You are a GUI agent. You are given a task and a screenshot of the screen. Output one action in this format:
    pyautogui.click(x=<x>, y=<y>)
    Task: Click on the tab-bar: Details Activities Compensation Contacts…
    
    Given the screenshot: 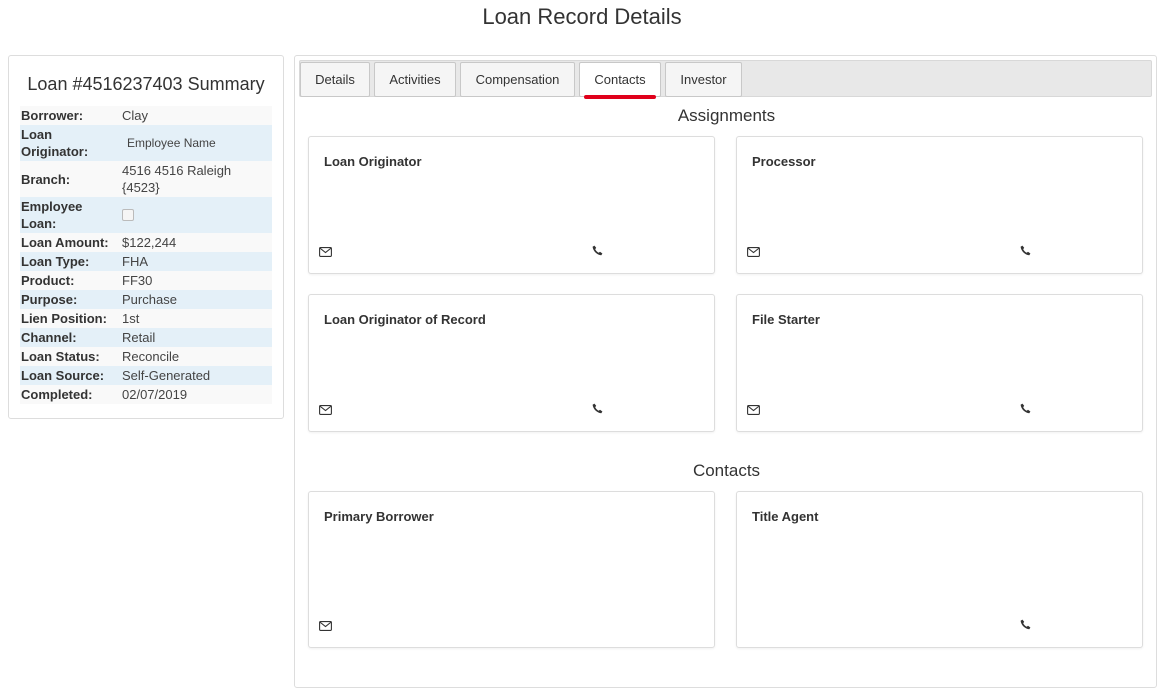 What is the action you would take?
    pyautogui.click(x=725, y=79)
    